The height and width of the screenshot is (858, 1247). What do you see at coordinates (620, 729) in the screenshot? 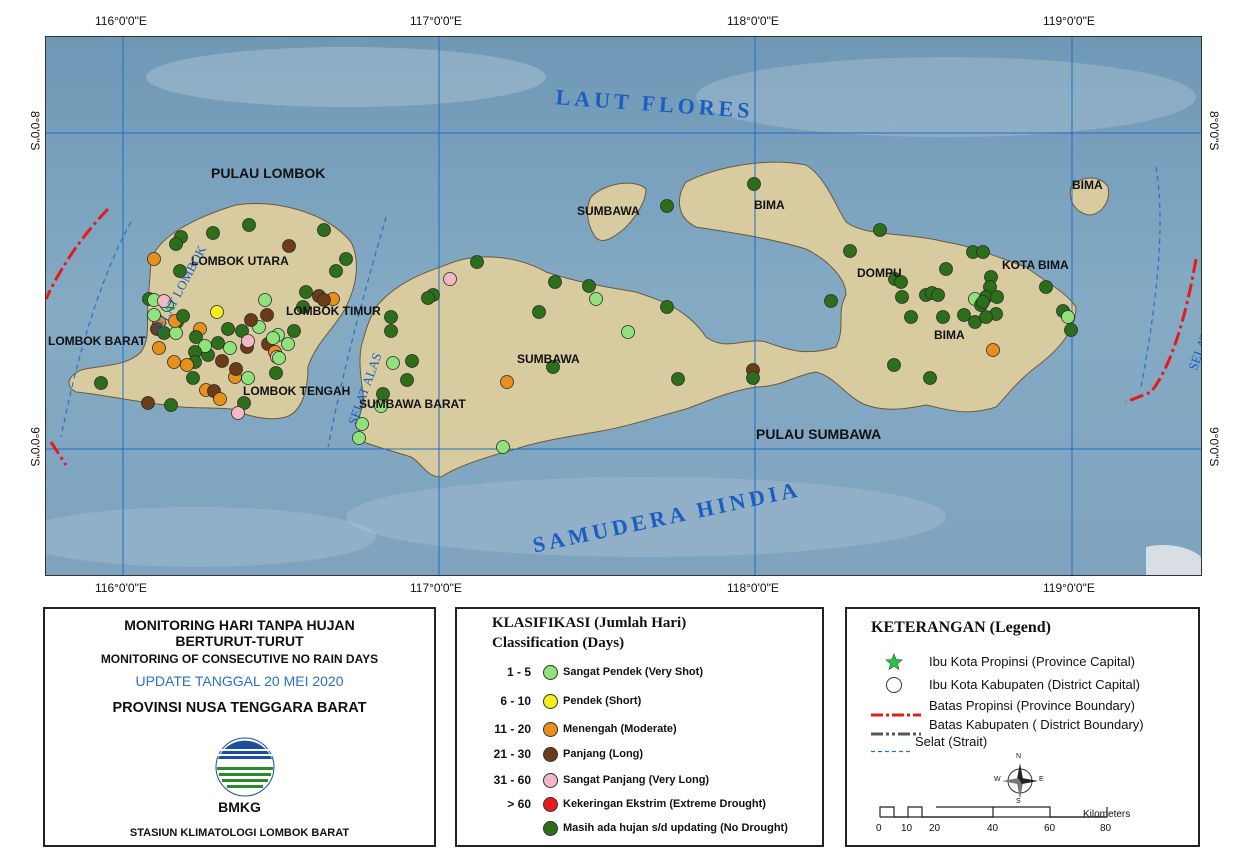
I see `classification-label: Menengah (Moderate)` at bounding box center [620, 729].